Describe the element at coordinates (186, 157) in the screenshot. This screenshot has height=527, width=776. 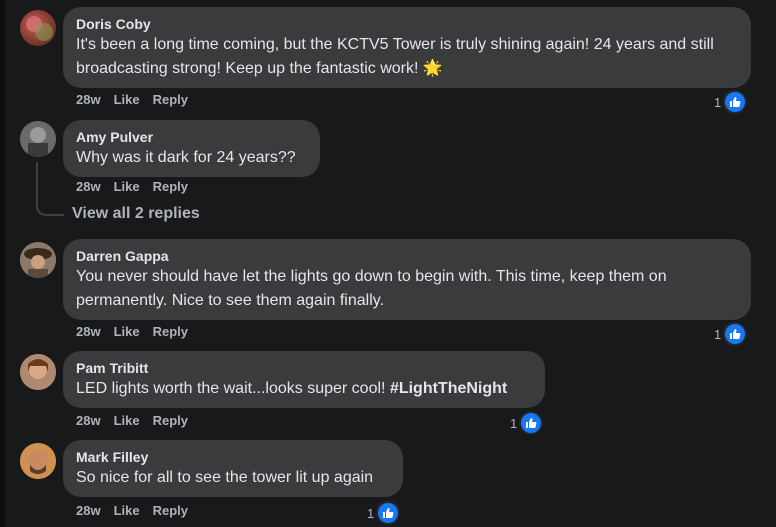
I see `comment-text: Why was it dark for 24 years??` at that location.